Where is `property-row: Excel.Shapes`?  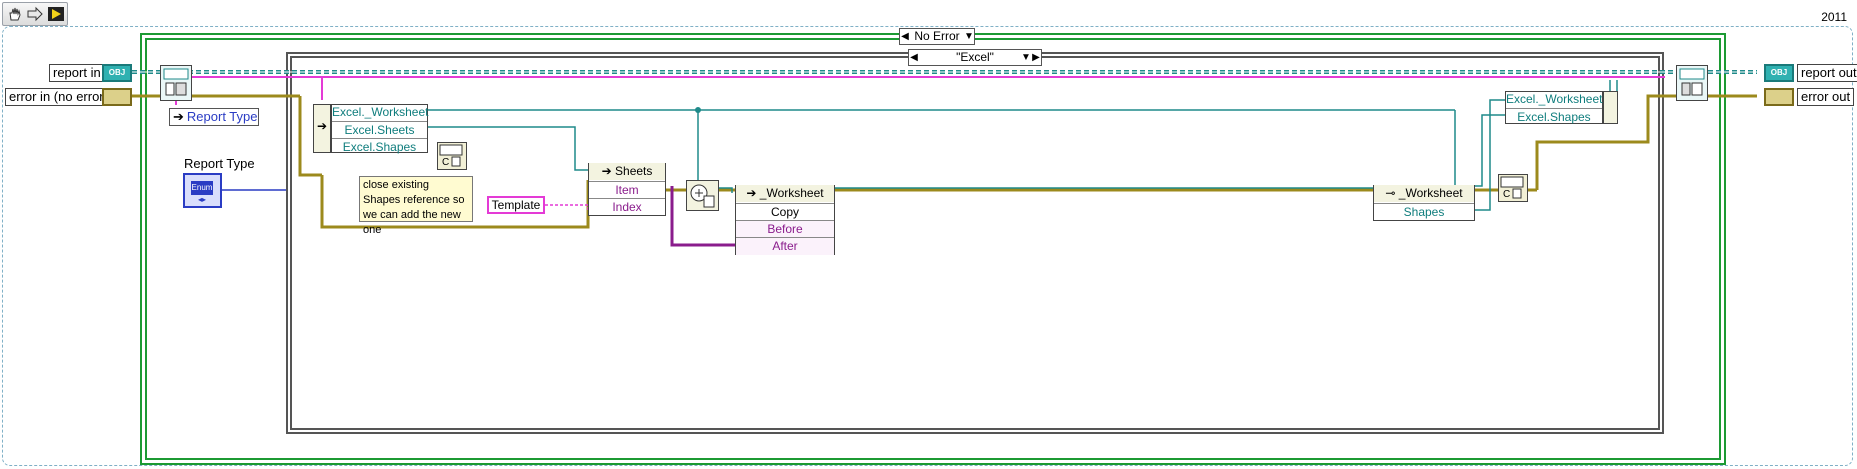 property-row: Excel.Shapes is located at coordinates (379, 147).